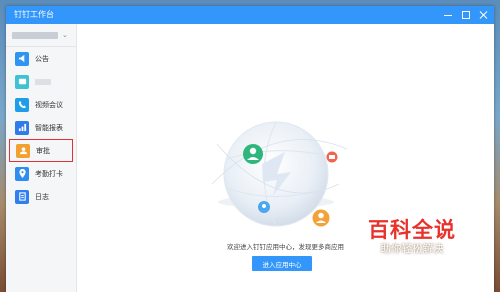 Image resolution: width=500 pixels, height=292 pixels. I want to click on person-avatar-green-icon, so click(253, 154).